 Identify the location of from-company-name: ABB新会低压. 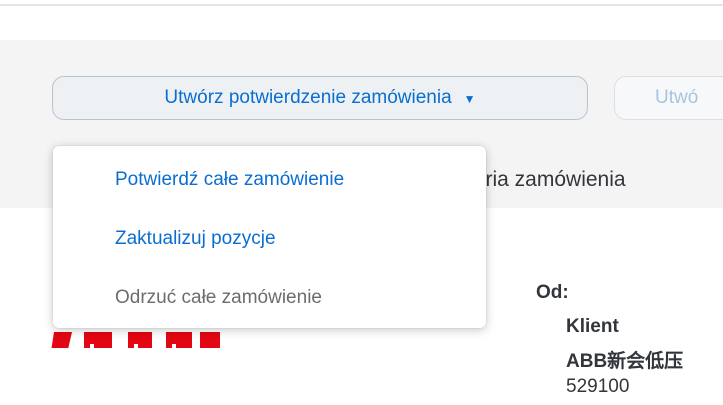
(625, 361).